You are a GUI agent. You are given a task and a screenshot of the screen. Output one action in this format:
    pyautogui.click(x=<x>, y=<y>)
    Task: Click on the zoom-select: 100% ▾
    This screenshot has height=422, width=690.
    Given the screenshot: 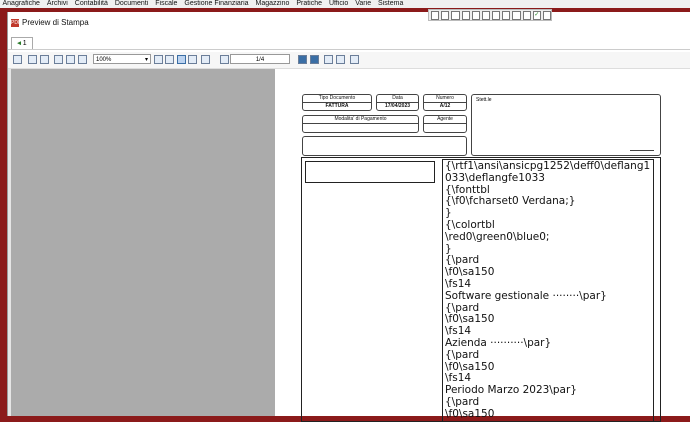 What is the action you would take?
    pyautogui.click(x=122, y=59)
    